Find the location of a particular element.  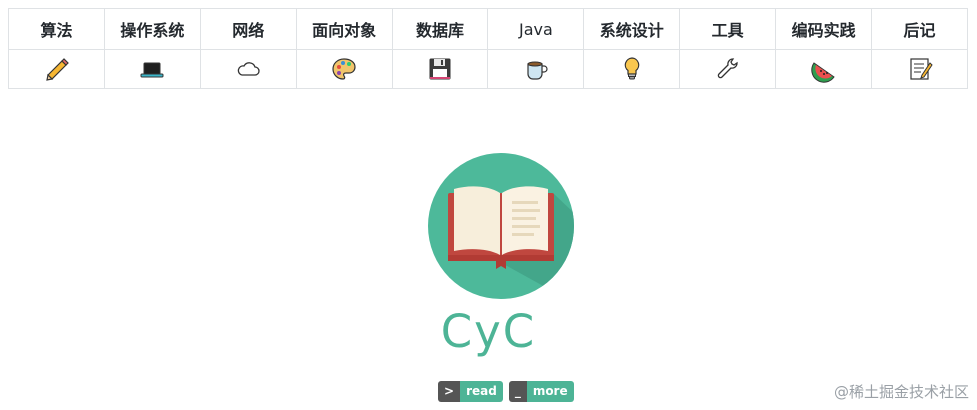

nav-icon-cell-tools is located at coordinates (728, 69).